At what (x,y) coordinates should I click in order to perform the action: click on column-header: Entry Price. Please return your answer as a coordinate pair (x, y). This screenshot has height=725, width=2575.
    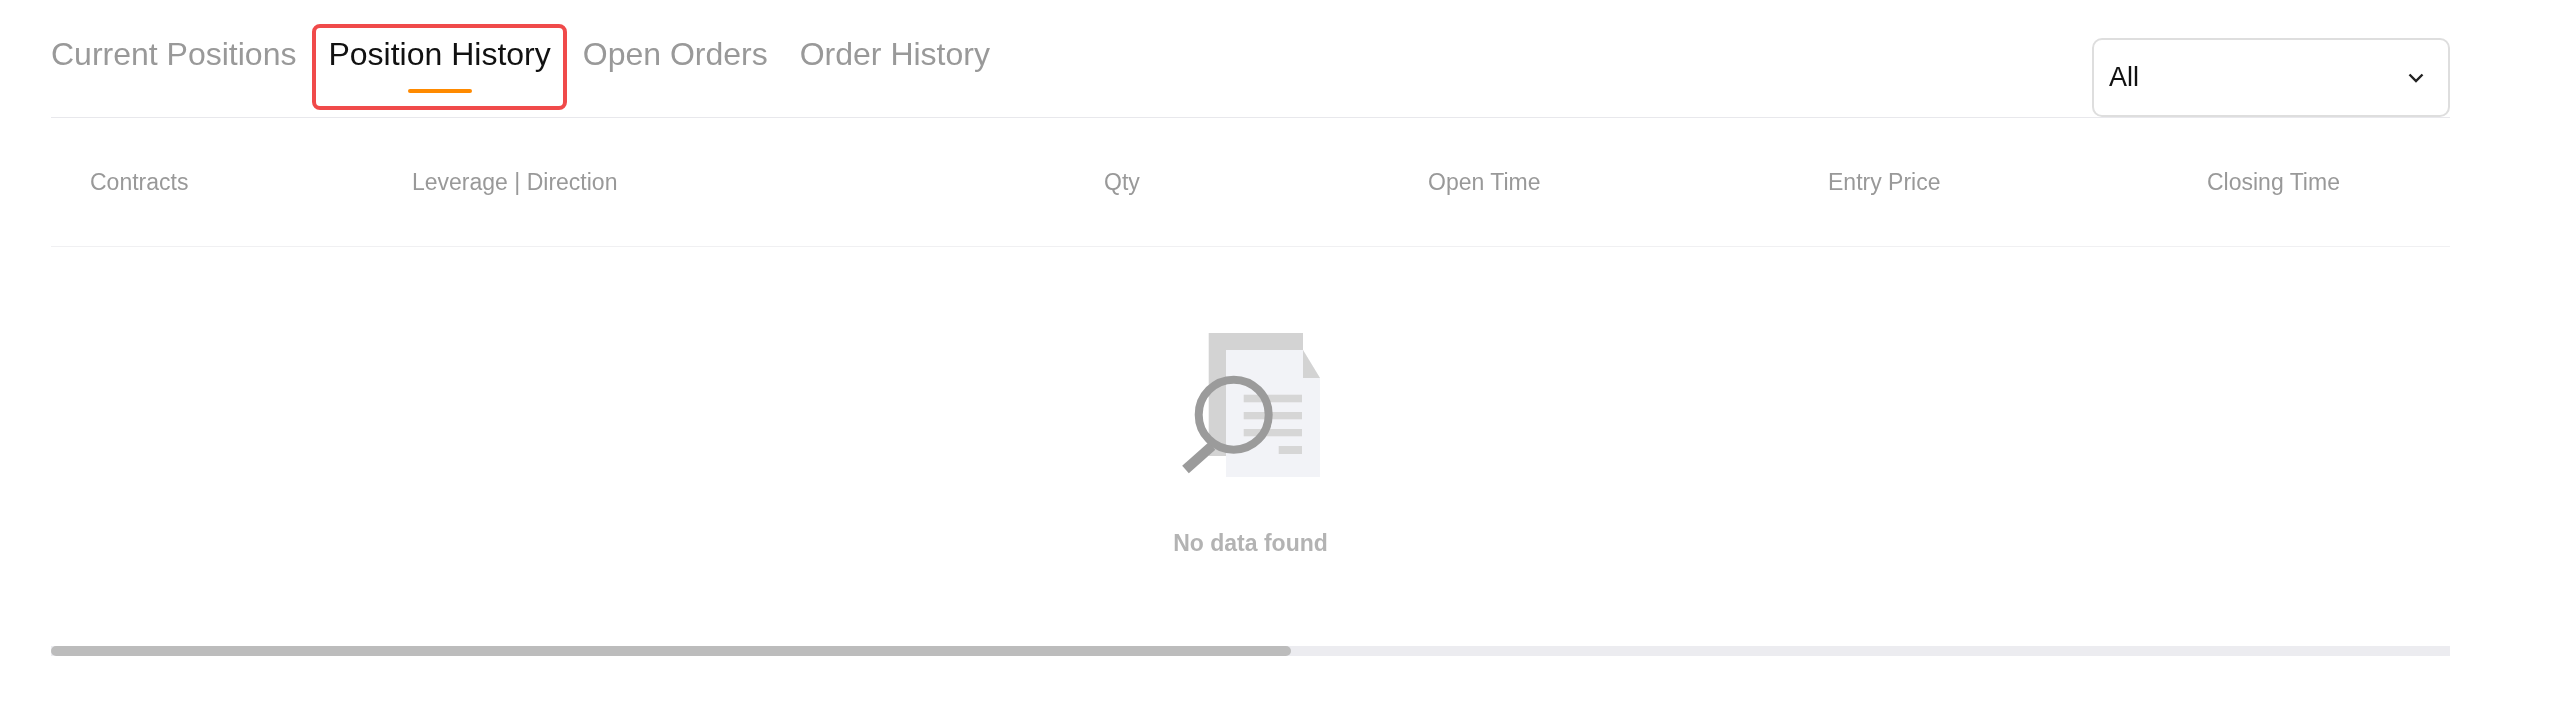
    Looking at the image, I should click on (1884, 182).